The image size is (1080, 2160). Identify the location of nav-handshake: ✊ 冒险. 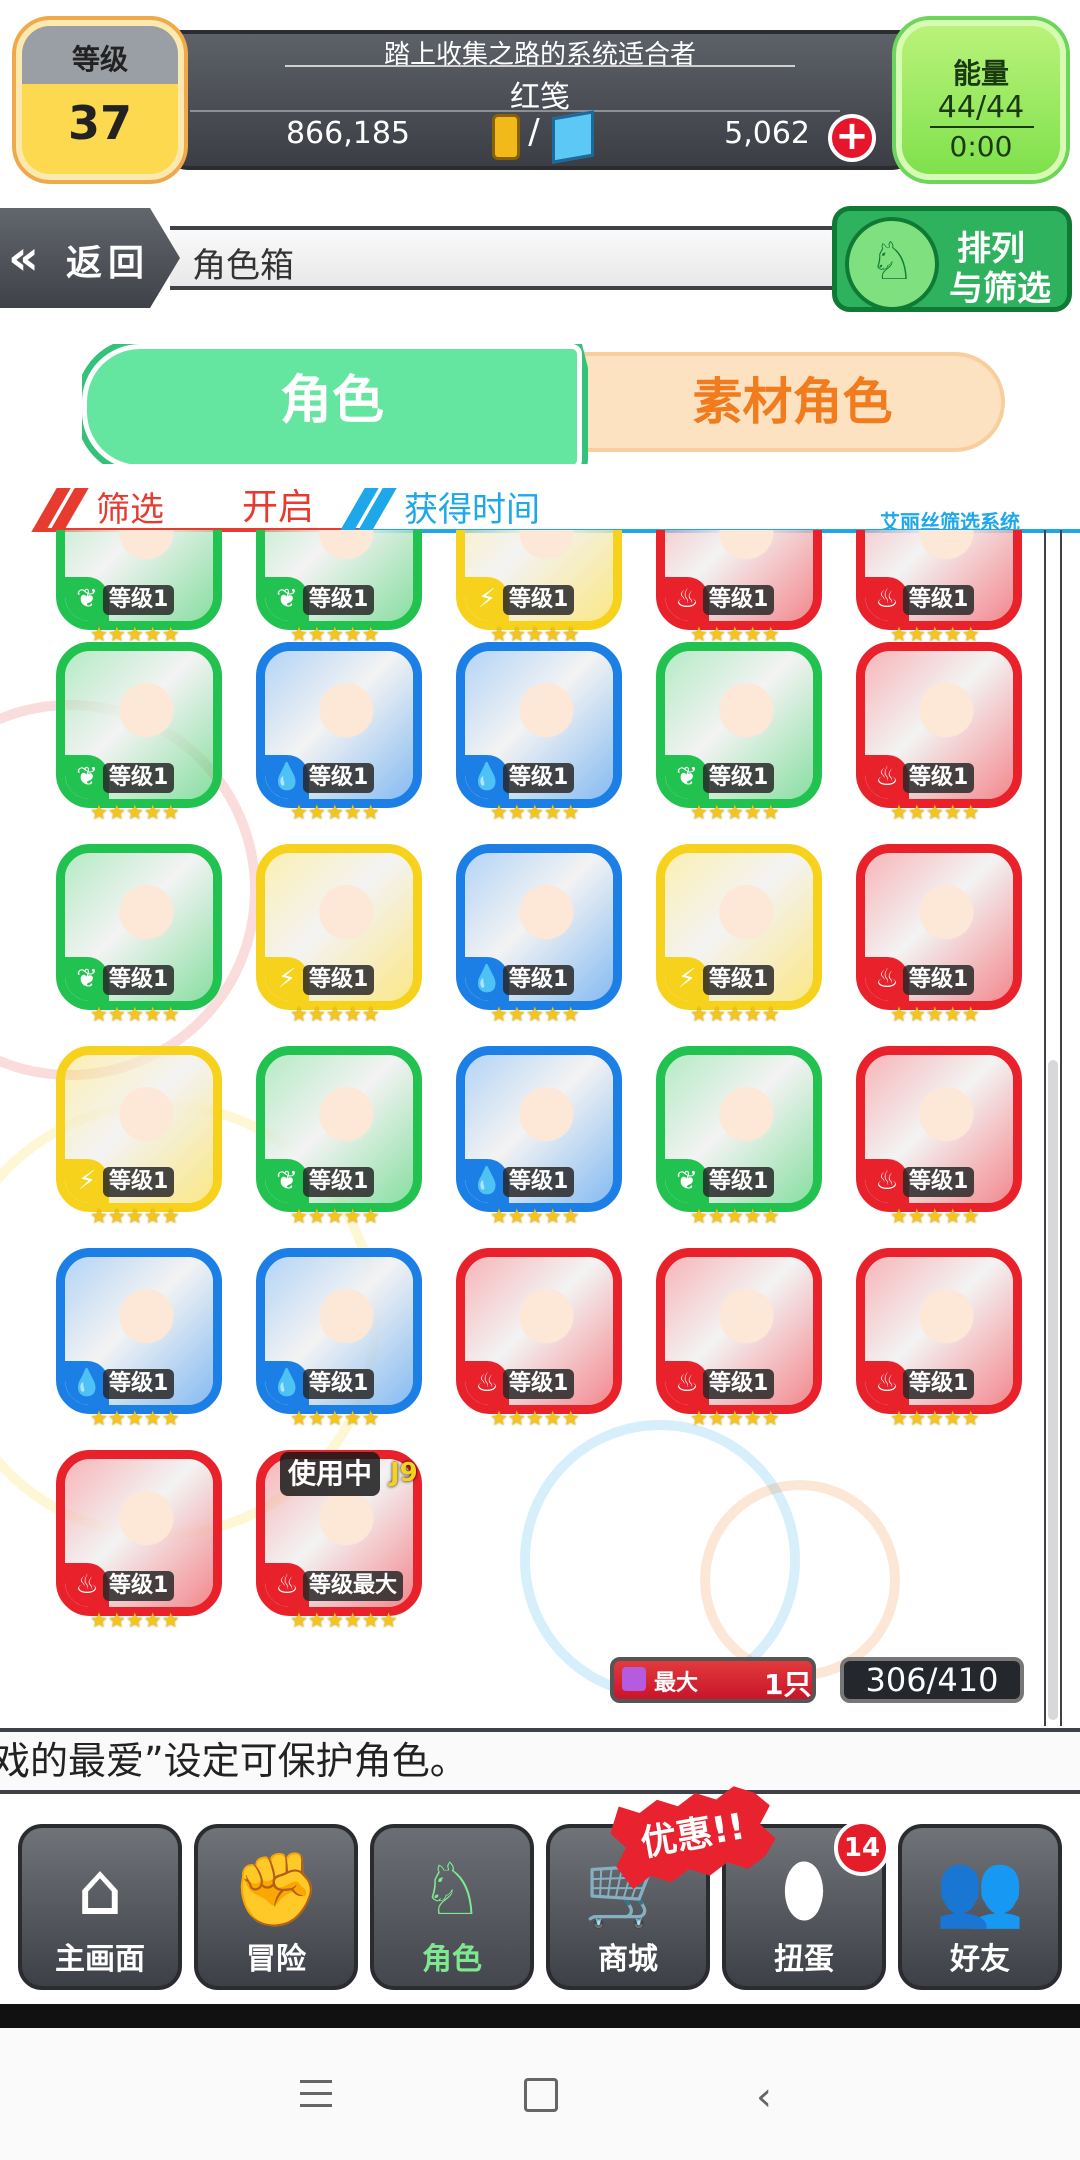
(276, 1907).